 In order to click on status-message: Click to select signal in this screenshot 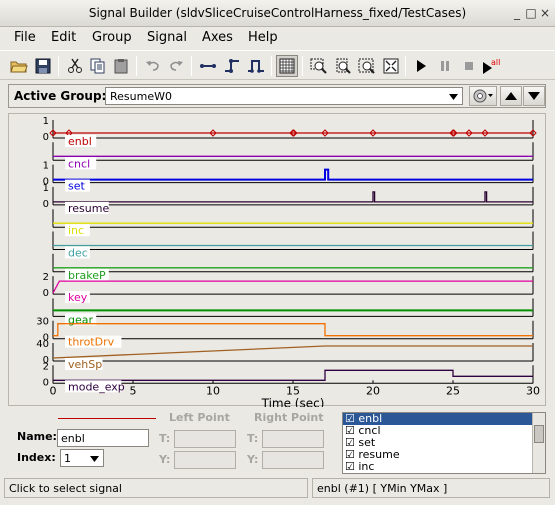, I will do `click(156, 488)`.